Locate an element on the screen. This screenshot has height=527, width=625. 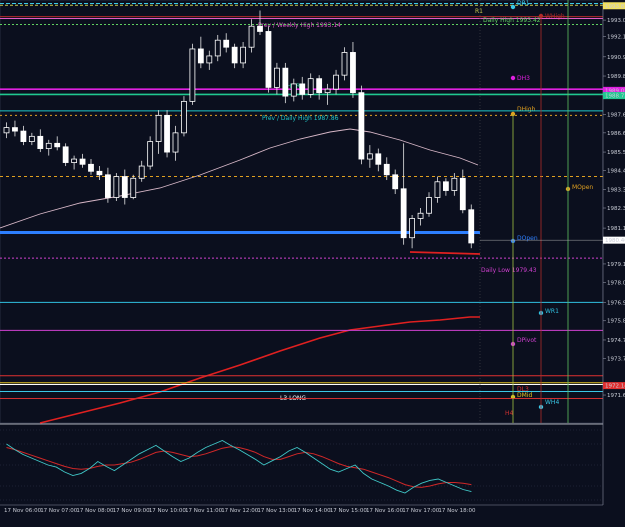
time-tick-label: 17 Nov 13:00 is located at coordinates (276, 511).